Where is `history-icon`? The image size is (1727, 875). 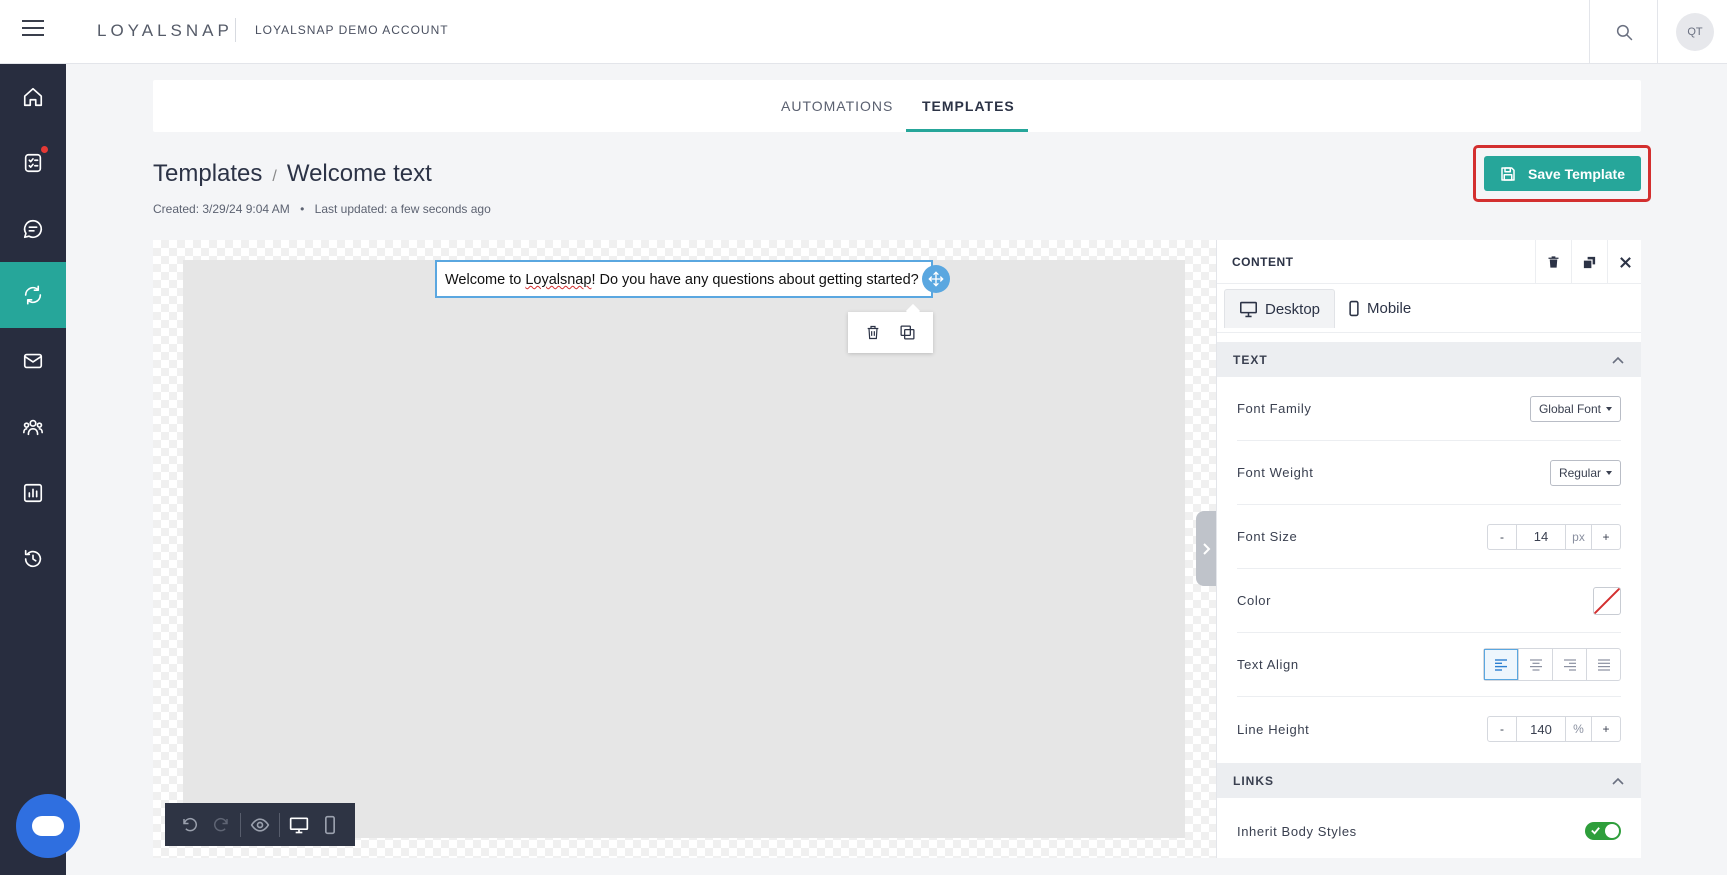 history-icon is located at coordinates (33, 558).